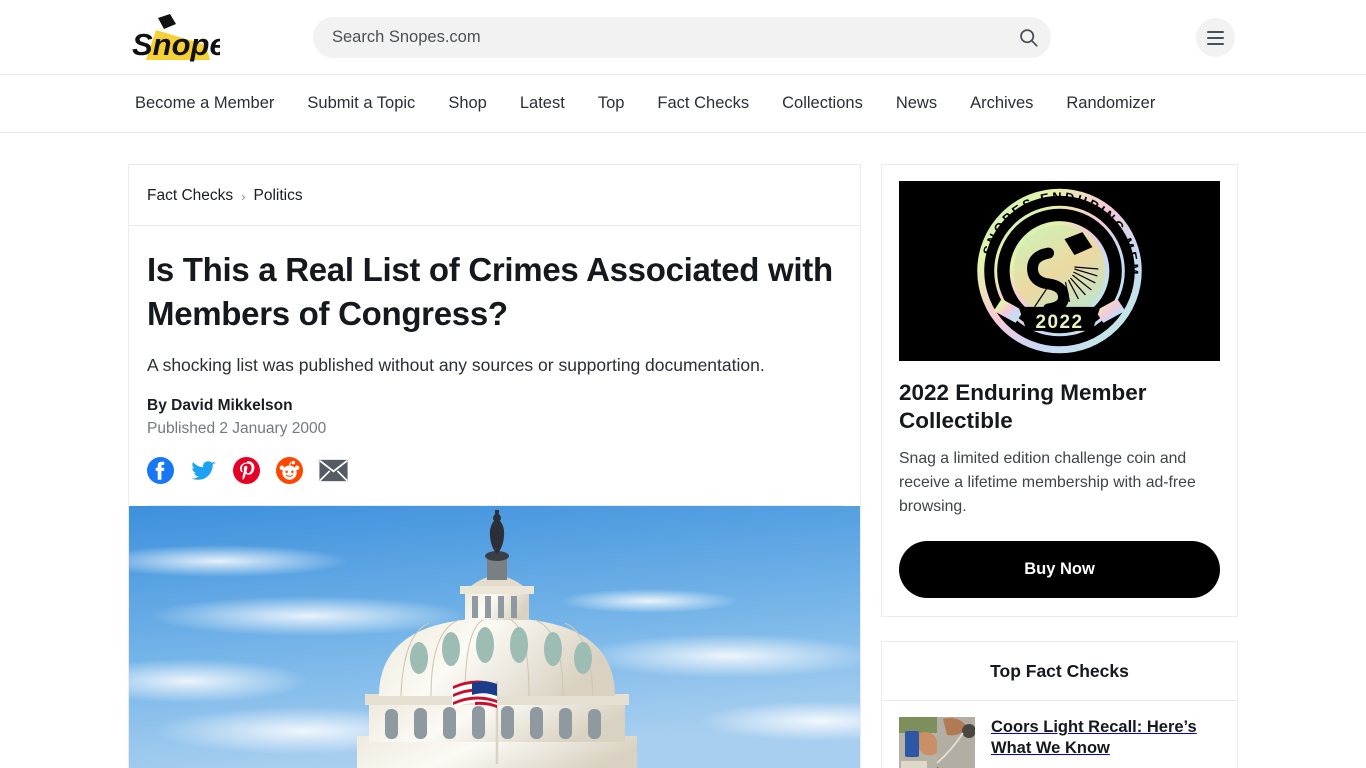  I want to click on nav-item-archives: Archives, so click(1001, 103).